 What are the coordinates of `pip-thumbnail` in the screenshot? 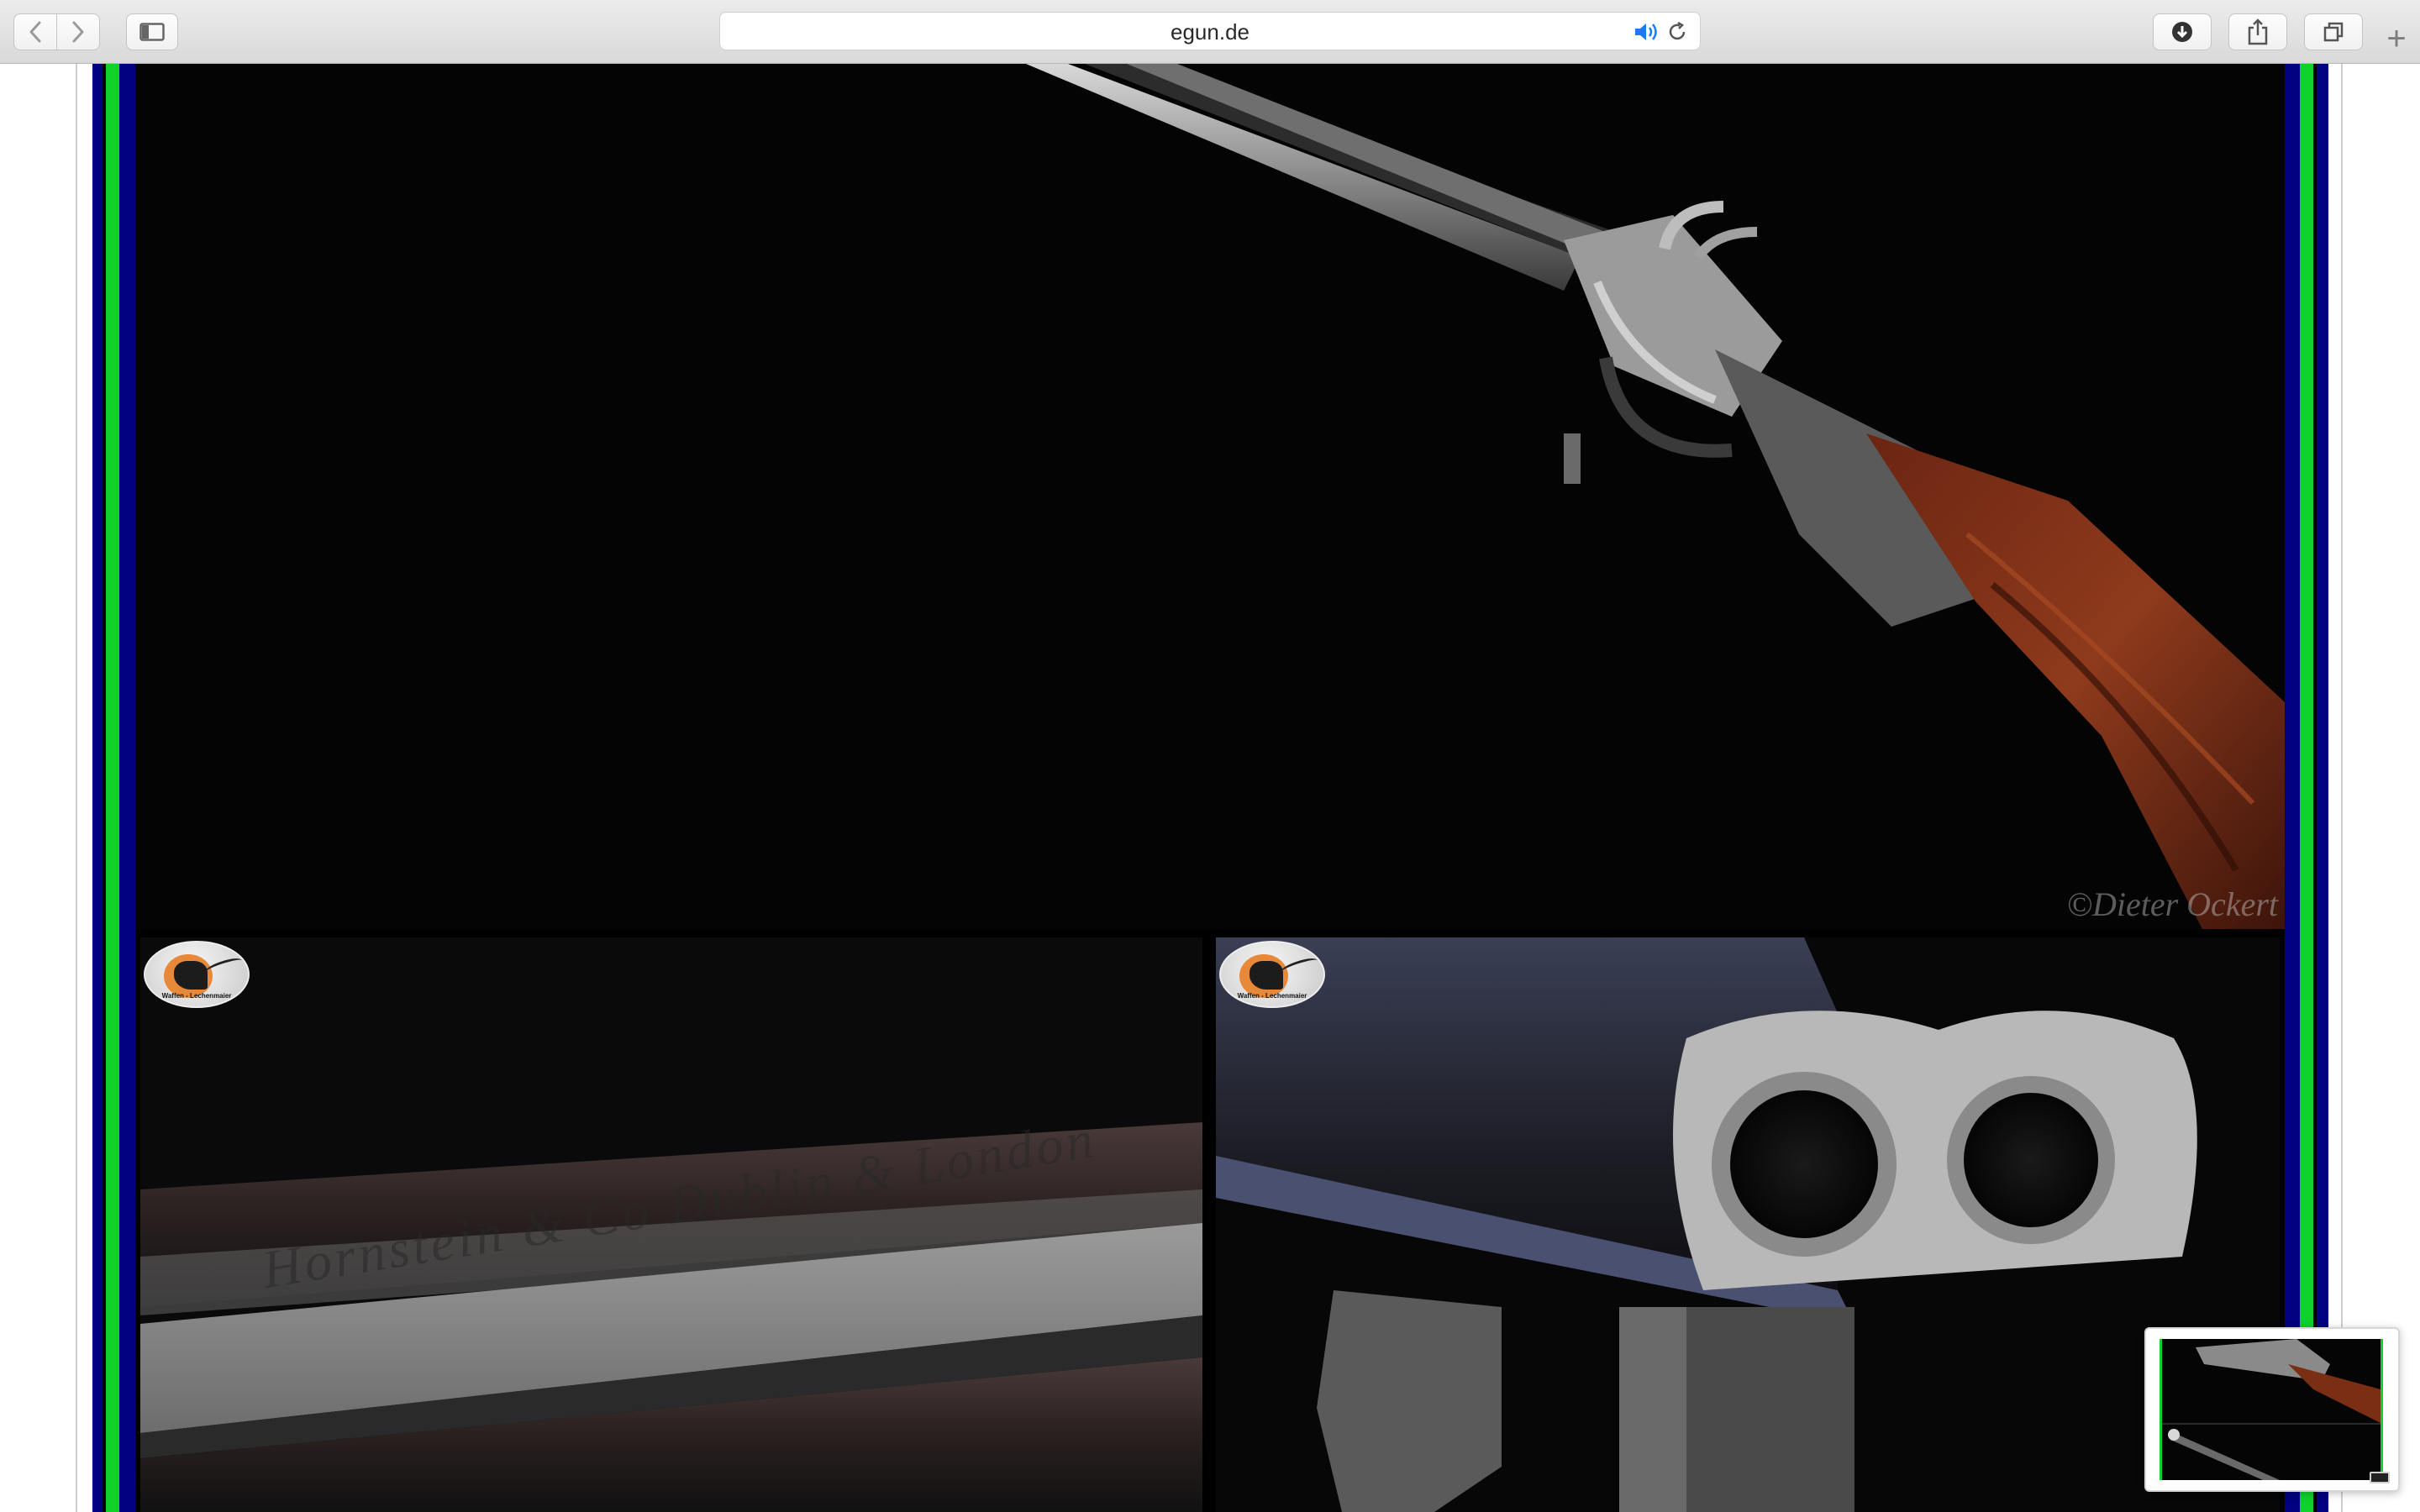 It's located at (2271, 1409).